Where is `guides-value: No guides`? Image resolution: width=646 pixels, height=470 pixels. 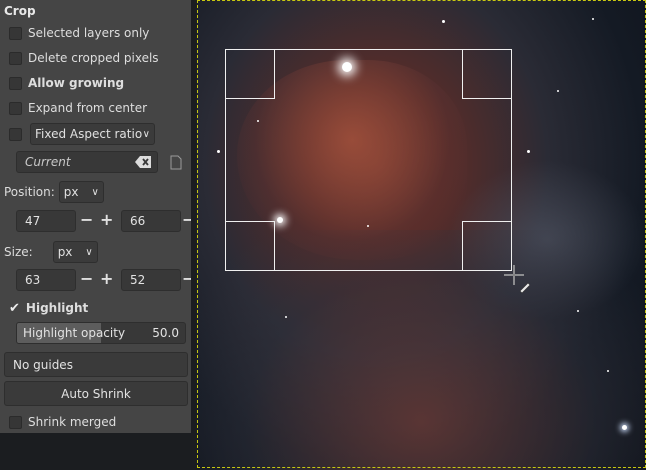 guides-value: No guides is located at coordinates (43, 364).